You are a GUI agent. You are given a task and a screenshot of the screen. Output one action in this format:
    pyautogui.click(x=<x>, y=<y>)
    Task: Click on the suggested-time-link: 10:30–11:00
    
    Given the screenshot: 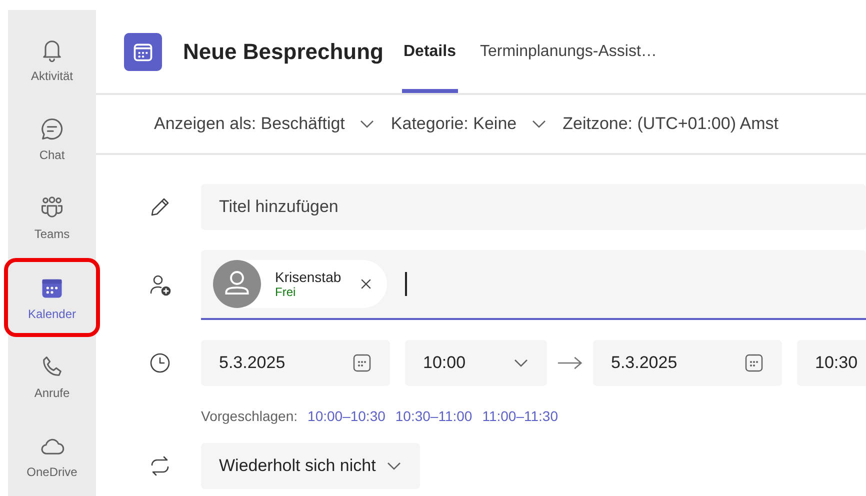 What is the action you would take?
    pyautogui.click(x=433, y=416)
    